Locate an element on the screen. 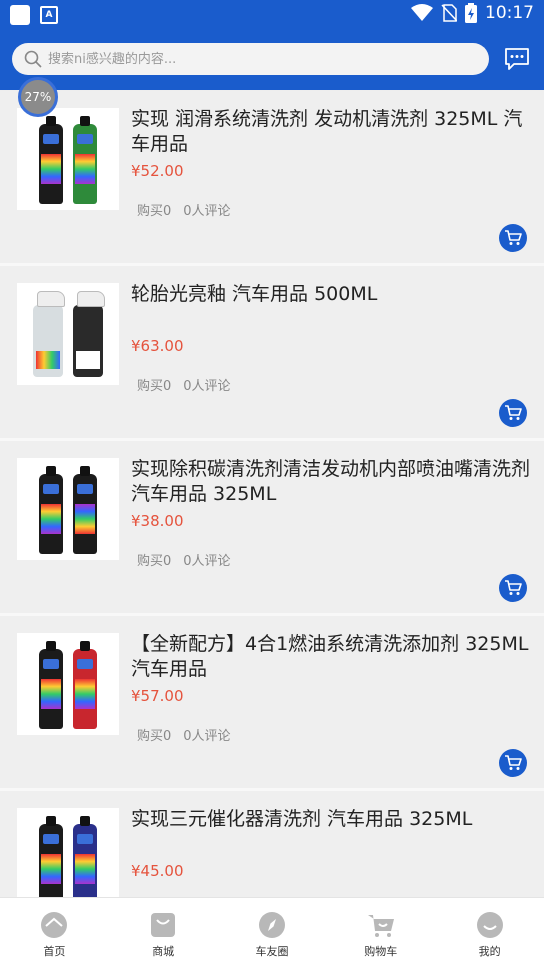  product-title: 实现三元催化器清洗剂 汽车用品 325ML is located at coordinates (331, 819).